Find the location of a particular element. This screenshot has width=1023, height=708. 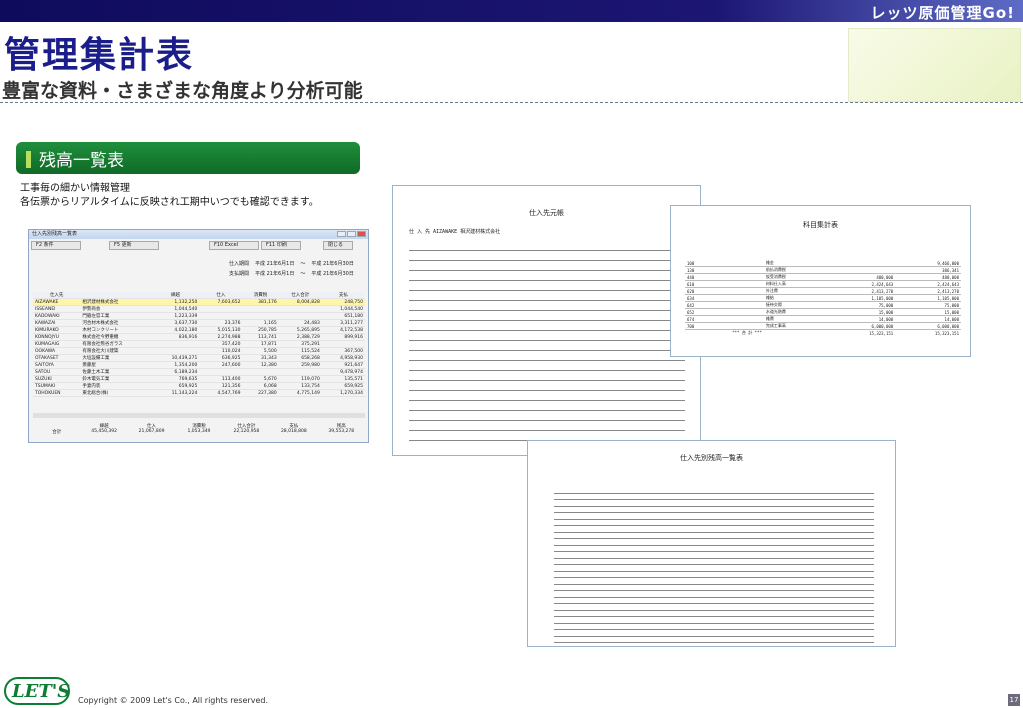

table-cell: 1,044,540 is located at coordinates (175, 309).